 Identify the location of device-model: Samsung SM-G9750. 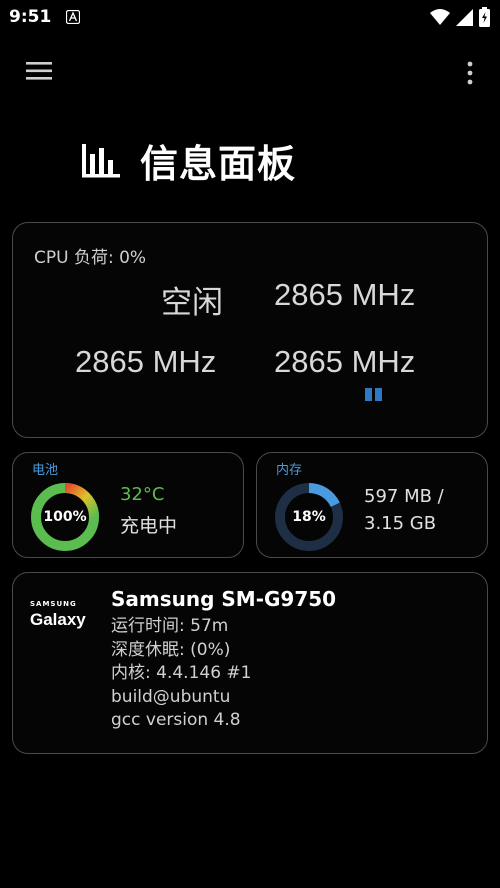
(224, 599).